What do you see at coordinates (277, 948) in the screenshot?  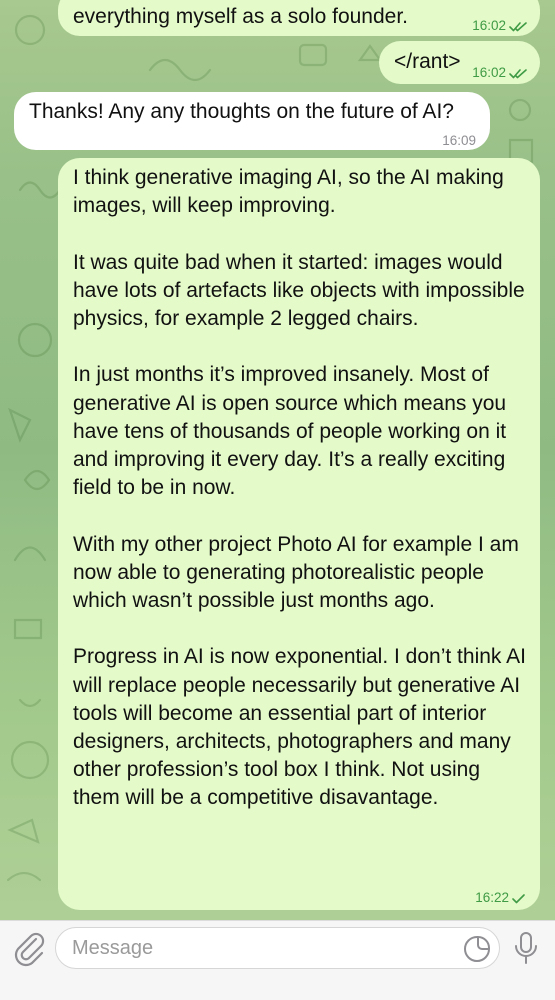 I see `message-input` at bounding box center [277, 948].